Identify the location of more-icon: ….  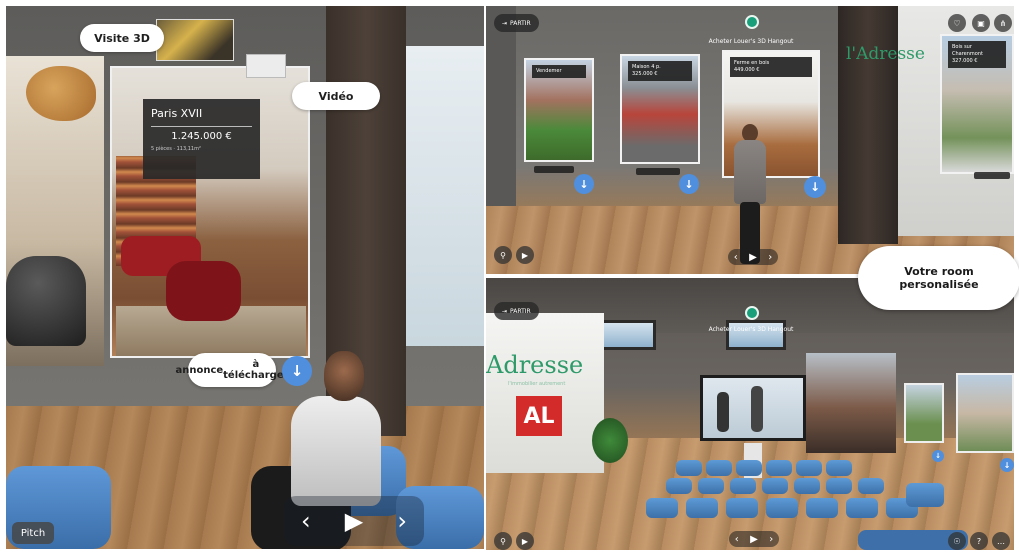
(1001, 541).